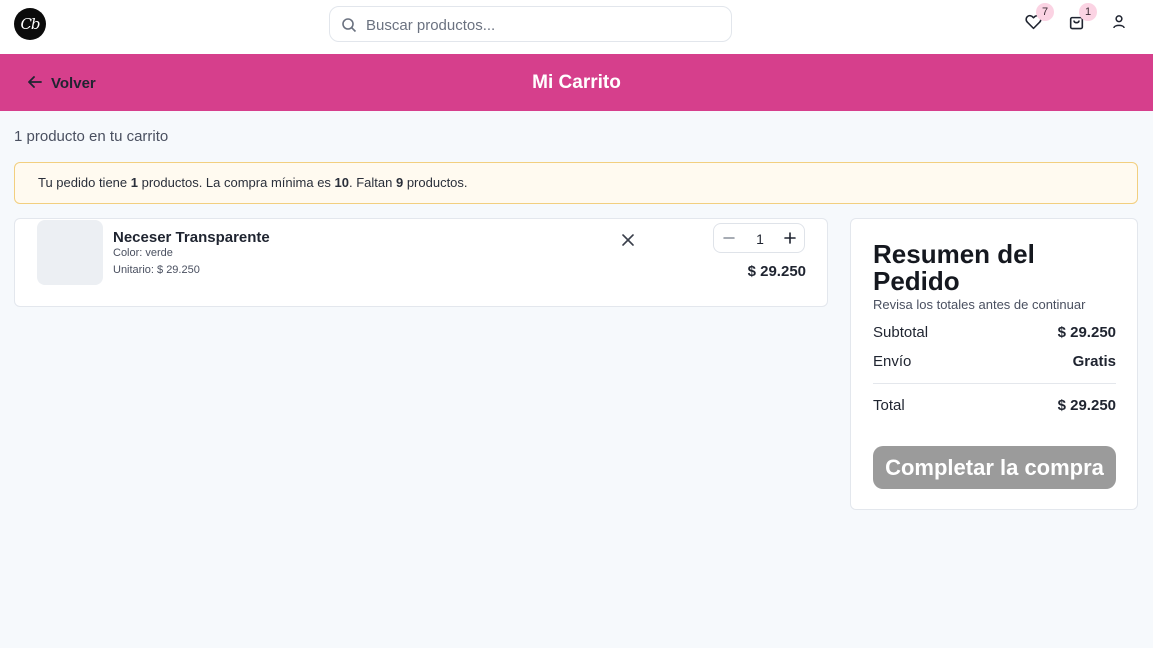 This screenshot has width=1153, height=648. Describe the element at coordinates (979, 304) in the screenshot. I see `summary-subtitle: Revisa los totales antes de continuar` at that location.